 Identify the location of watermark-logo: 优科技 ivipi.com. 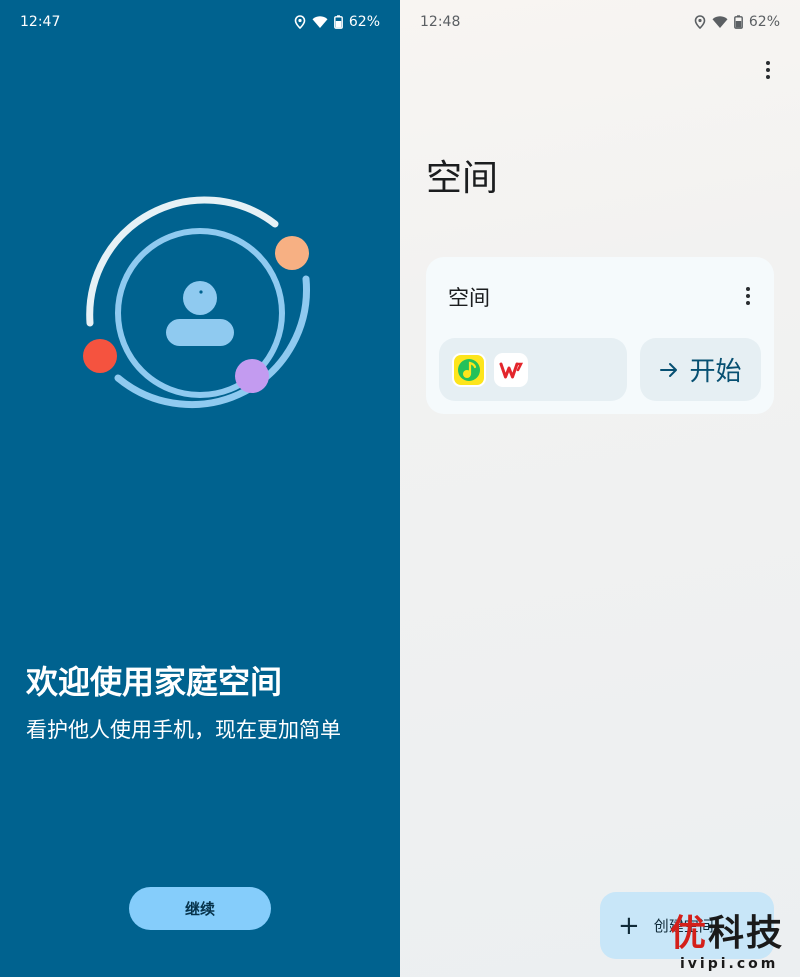
(720, 944).